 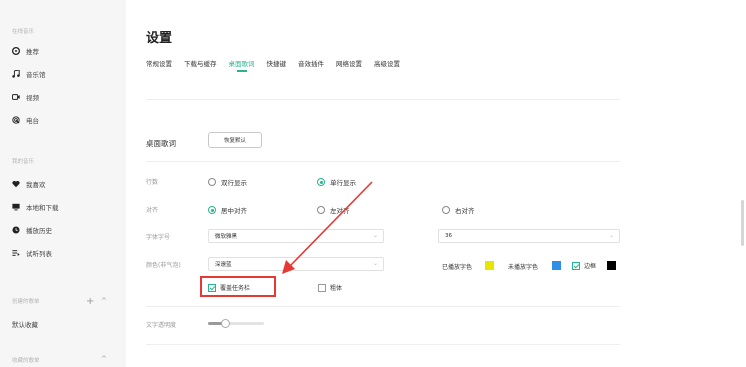 What do you see at coordinates (742, 223) in the screenshot?
I see `scrollbar` at bounding box center [742, 223].